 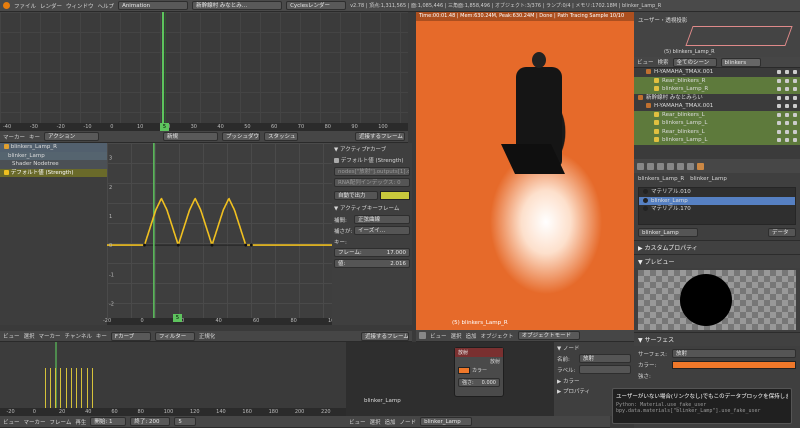 What do you see at coordinates (316, 5) in the screenshot?
I see `render-engine-select: Cyclesレンダー` at bounding box center [316, 5].